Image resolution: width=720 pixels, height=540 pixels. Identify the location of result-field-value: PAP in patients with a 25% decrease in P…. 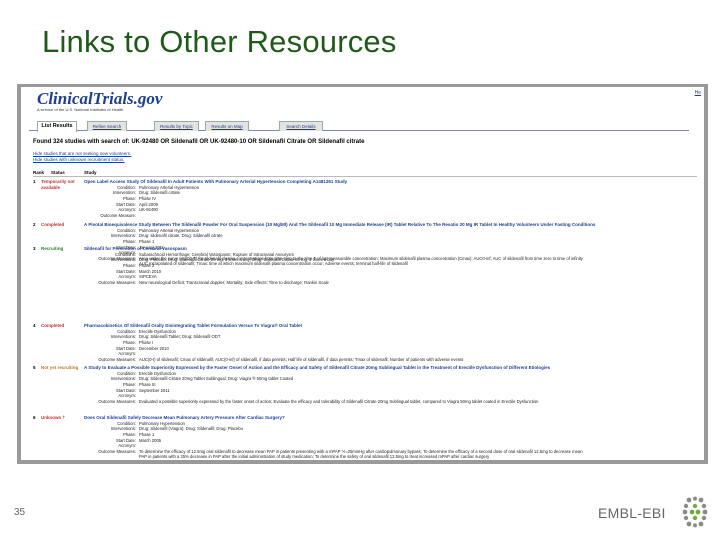
(314, 457).